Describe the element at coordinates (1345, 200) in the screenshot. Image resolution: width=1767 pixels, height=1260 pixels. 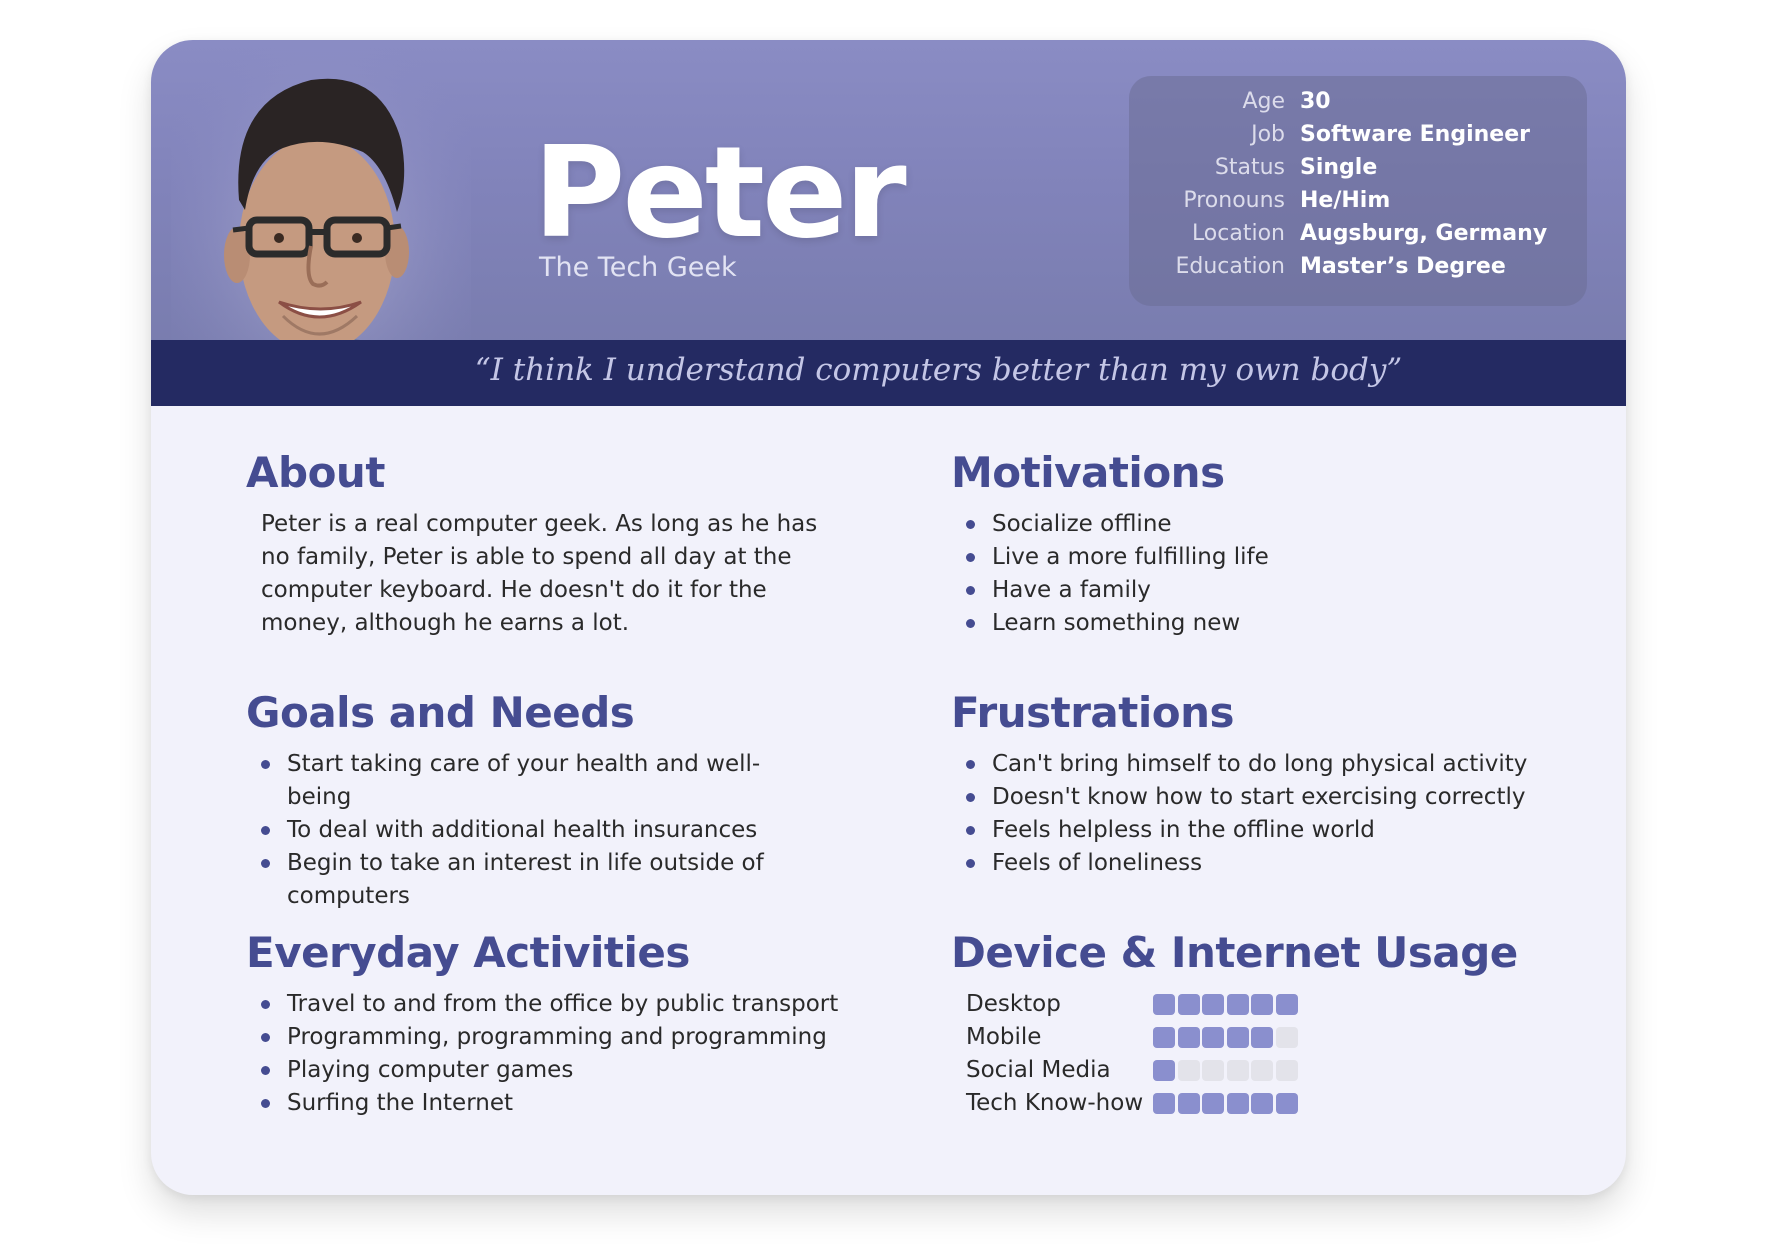
I see `info-value: He/Him` at that location.